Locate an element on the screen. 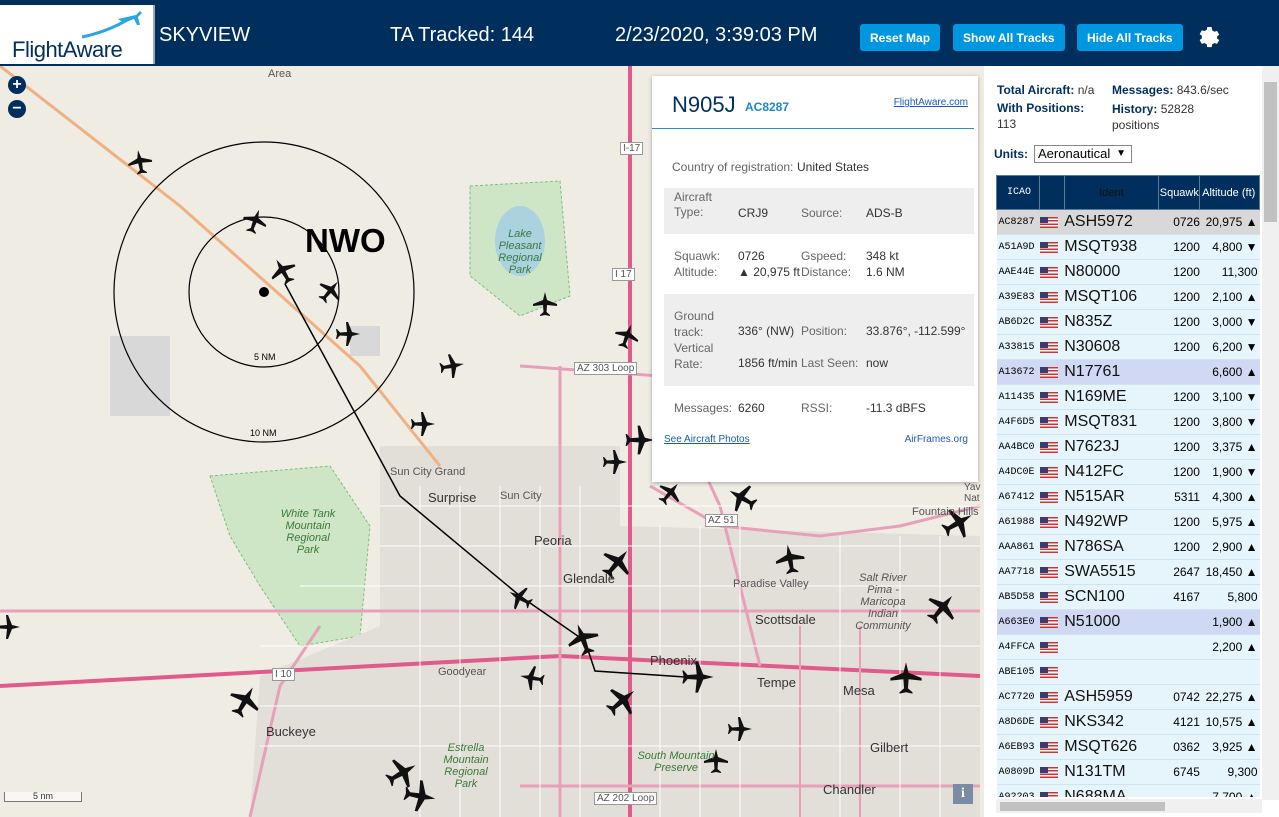 The image size is (1279, 817). row-ident is located at coordinates (1111, 647).